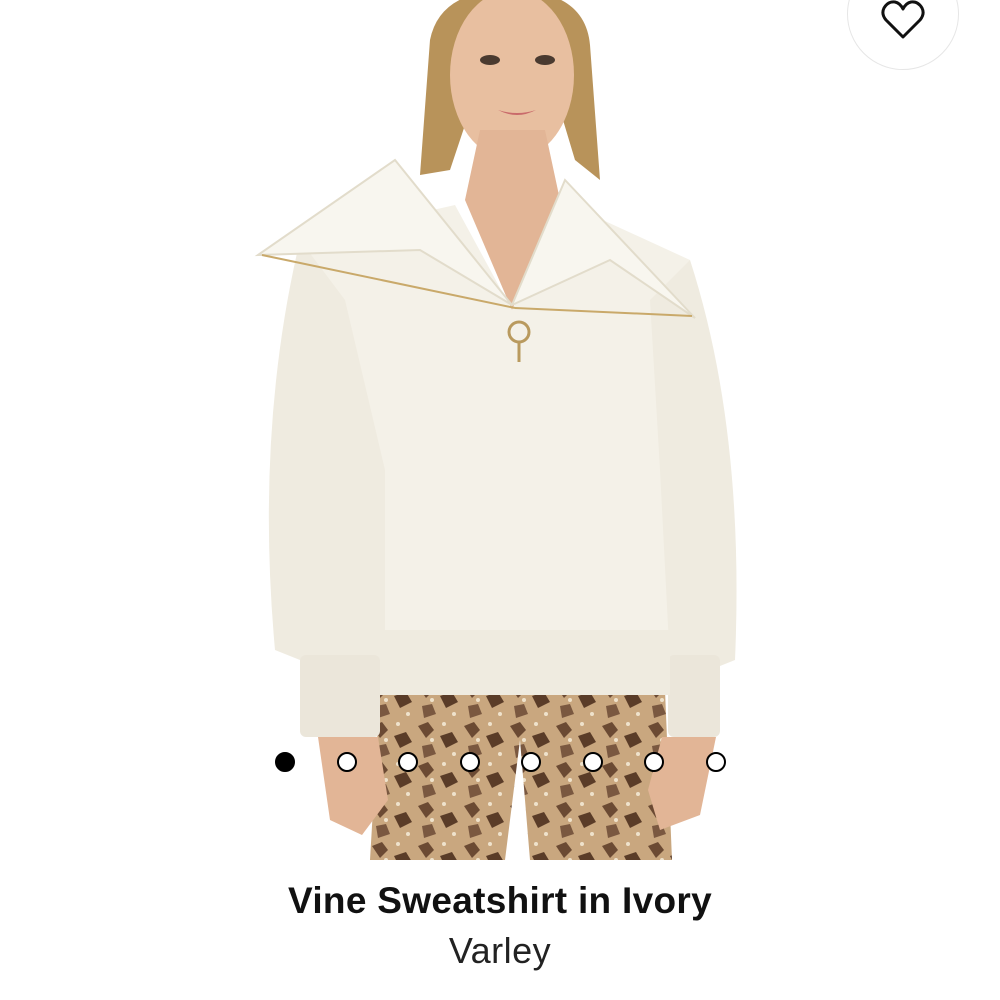 The width and height of the screenshot is (1000, 1000). I want to click on product-brand: Varley, so click(500, 951).